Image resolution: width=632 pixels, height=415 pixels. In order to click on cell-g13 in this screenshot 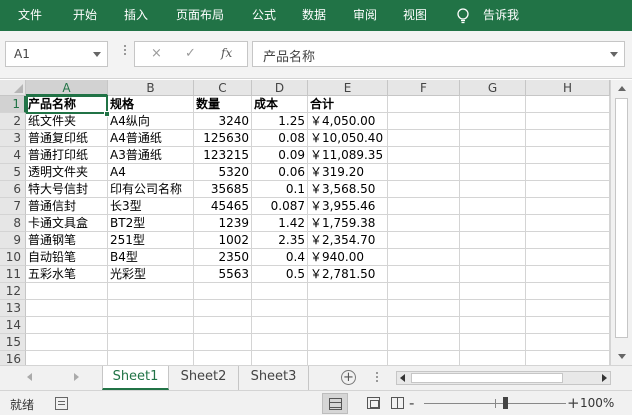, I will do `click(493, 308)`.